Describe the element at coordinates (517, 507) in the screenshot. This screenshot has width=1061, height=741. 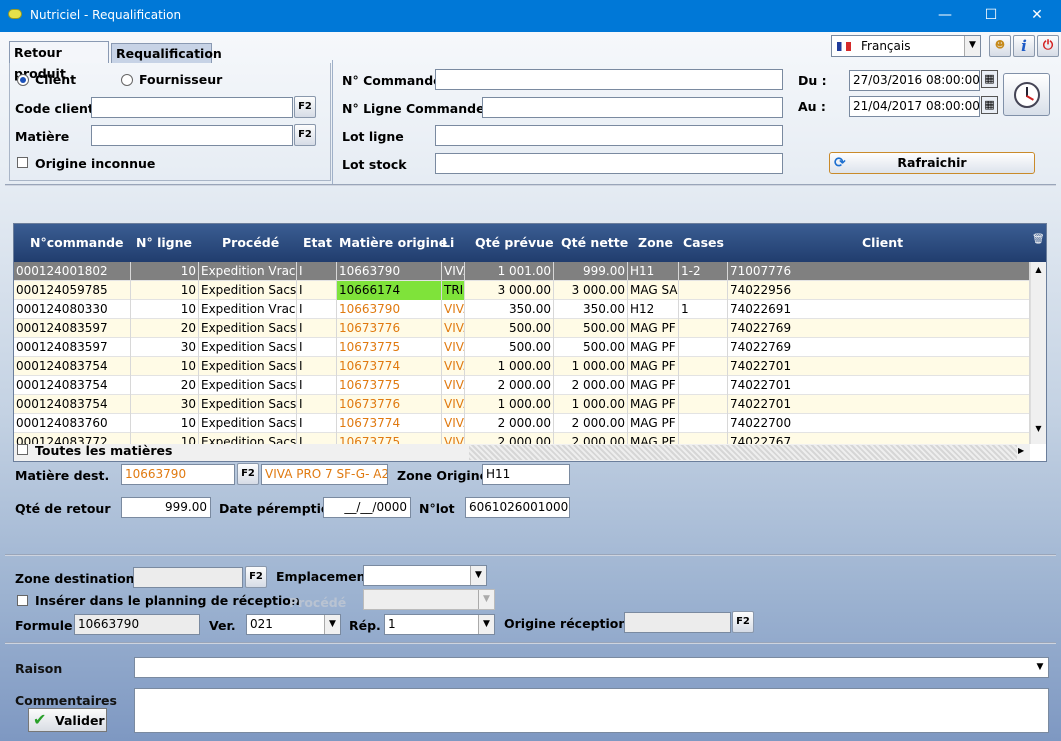
I see `lot-input: 60610260010001` at that location.